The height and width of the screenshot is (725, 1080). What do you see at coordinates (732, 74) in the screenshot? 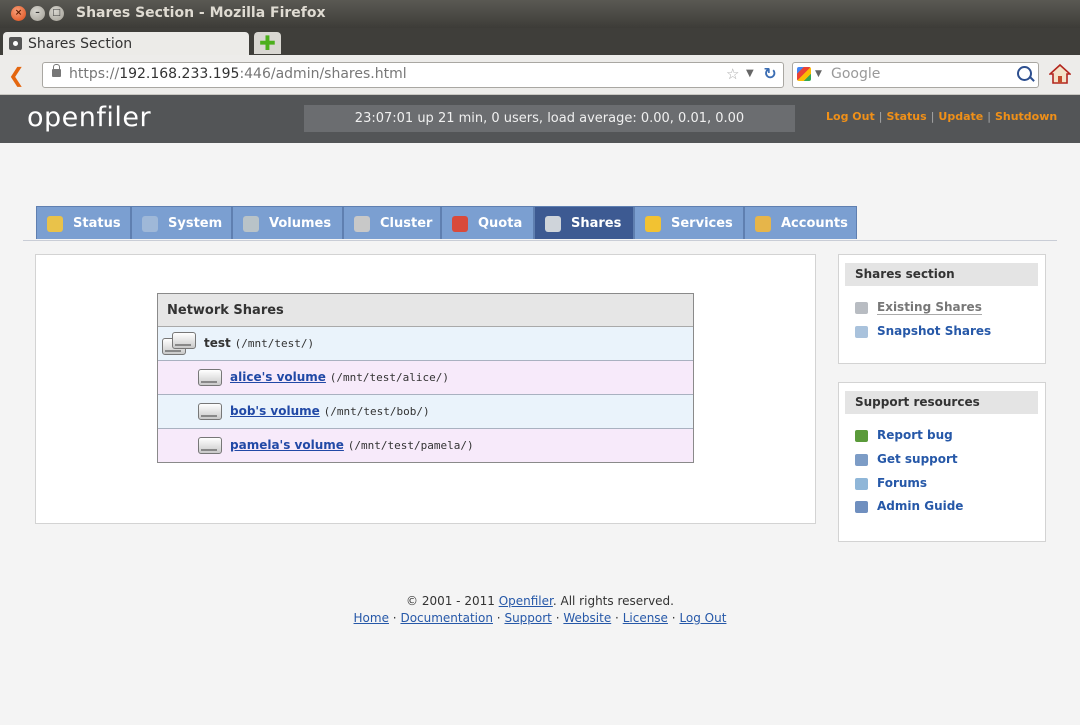
I see `bookmark-star-icon: ☆` at bounding box center [732, 74].